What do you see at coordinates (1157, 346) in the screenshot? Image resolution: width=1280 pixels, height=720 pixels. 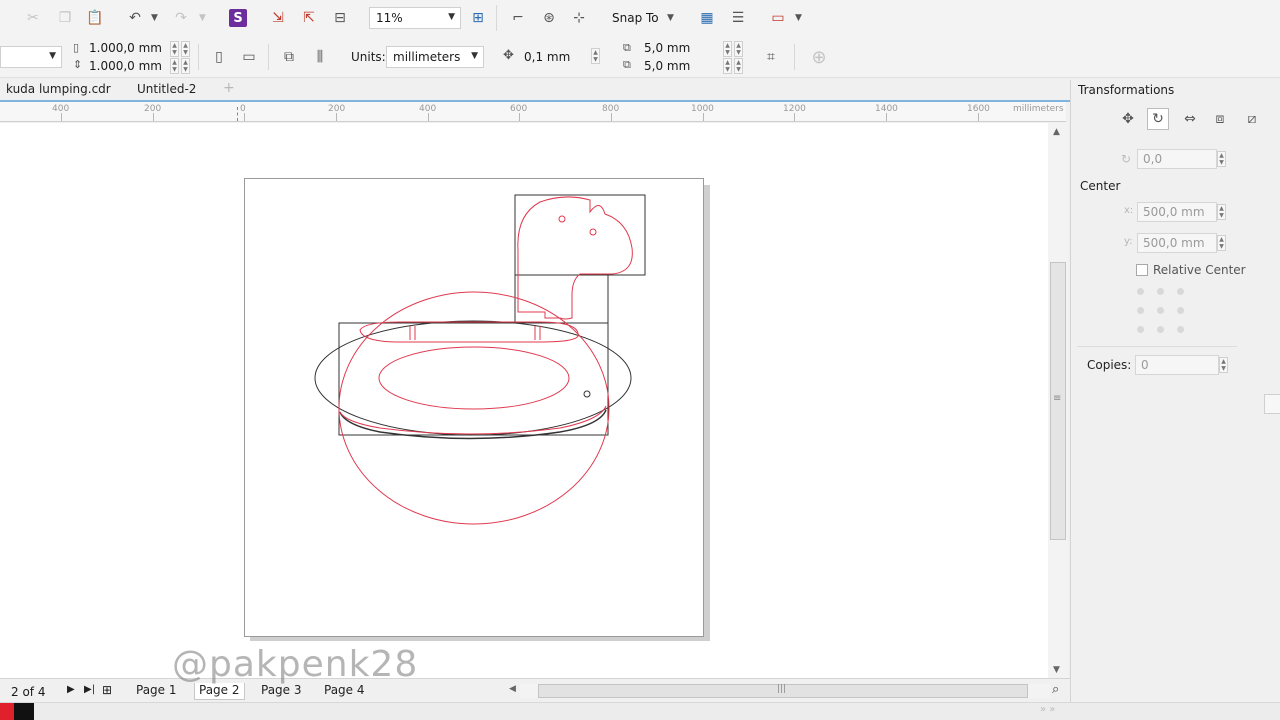 I see `docker-divider` at bounding box center [1157, 346].